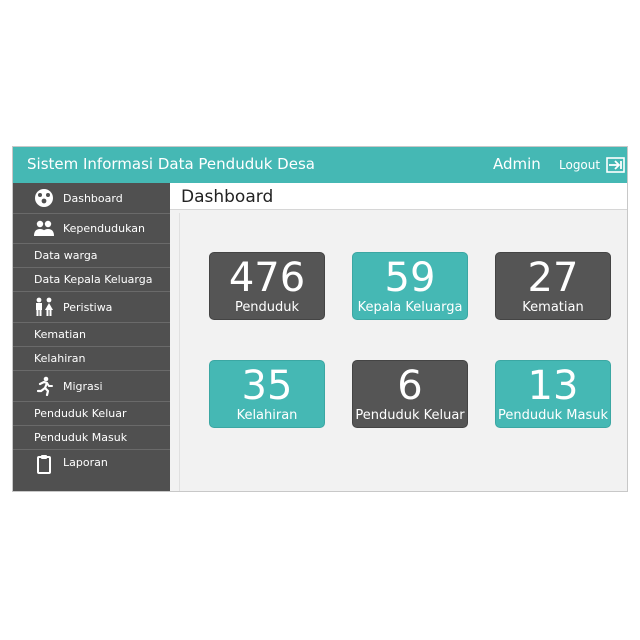 Image resolution: width=640 pixels, height=640 pixels. I want to click on sidebar-item-data-warga: Data warga, so click(91, 256).